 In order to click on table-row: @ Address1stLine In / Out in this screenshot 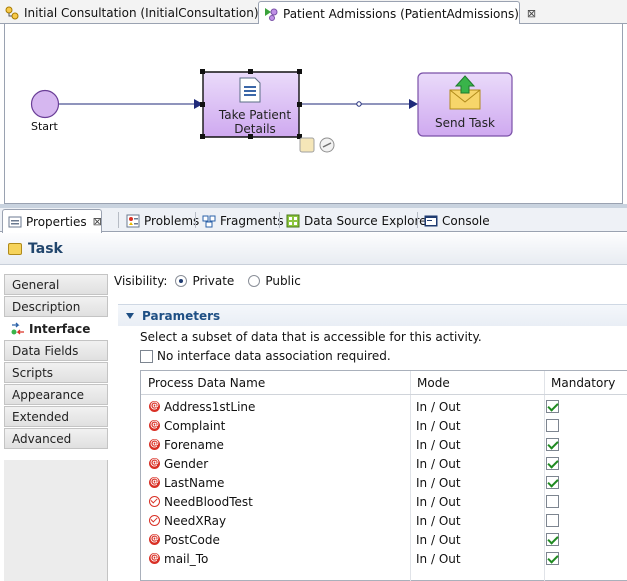, I will do `click(384, 406)`.